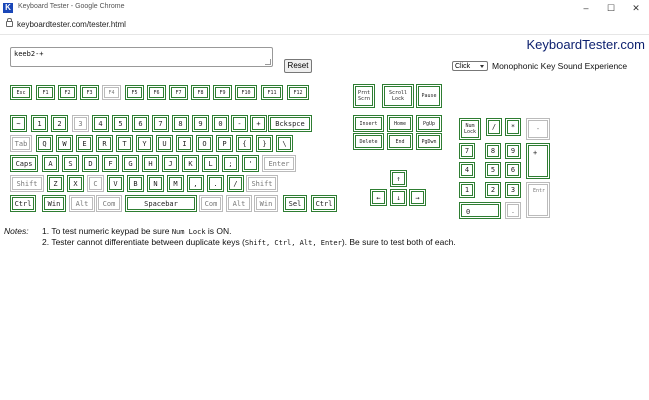 This screenshot has width=649, height=400. I want to click on key-bottom-6: Alt, so click(239, 203).